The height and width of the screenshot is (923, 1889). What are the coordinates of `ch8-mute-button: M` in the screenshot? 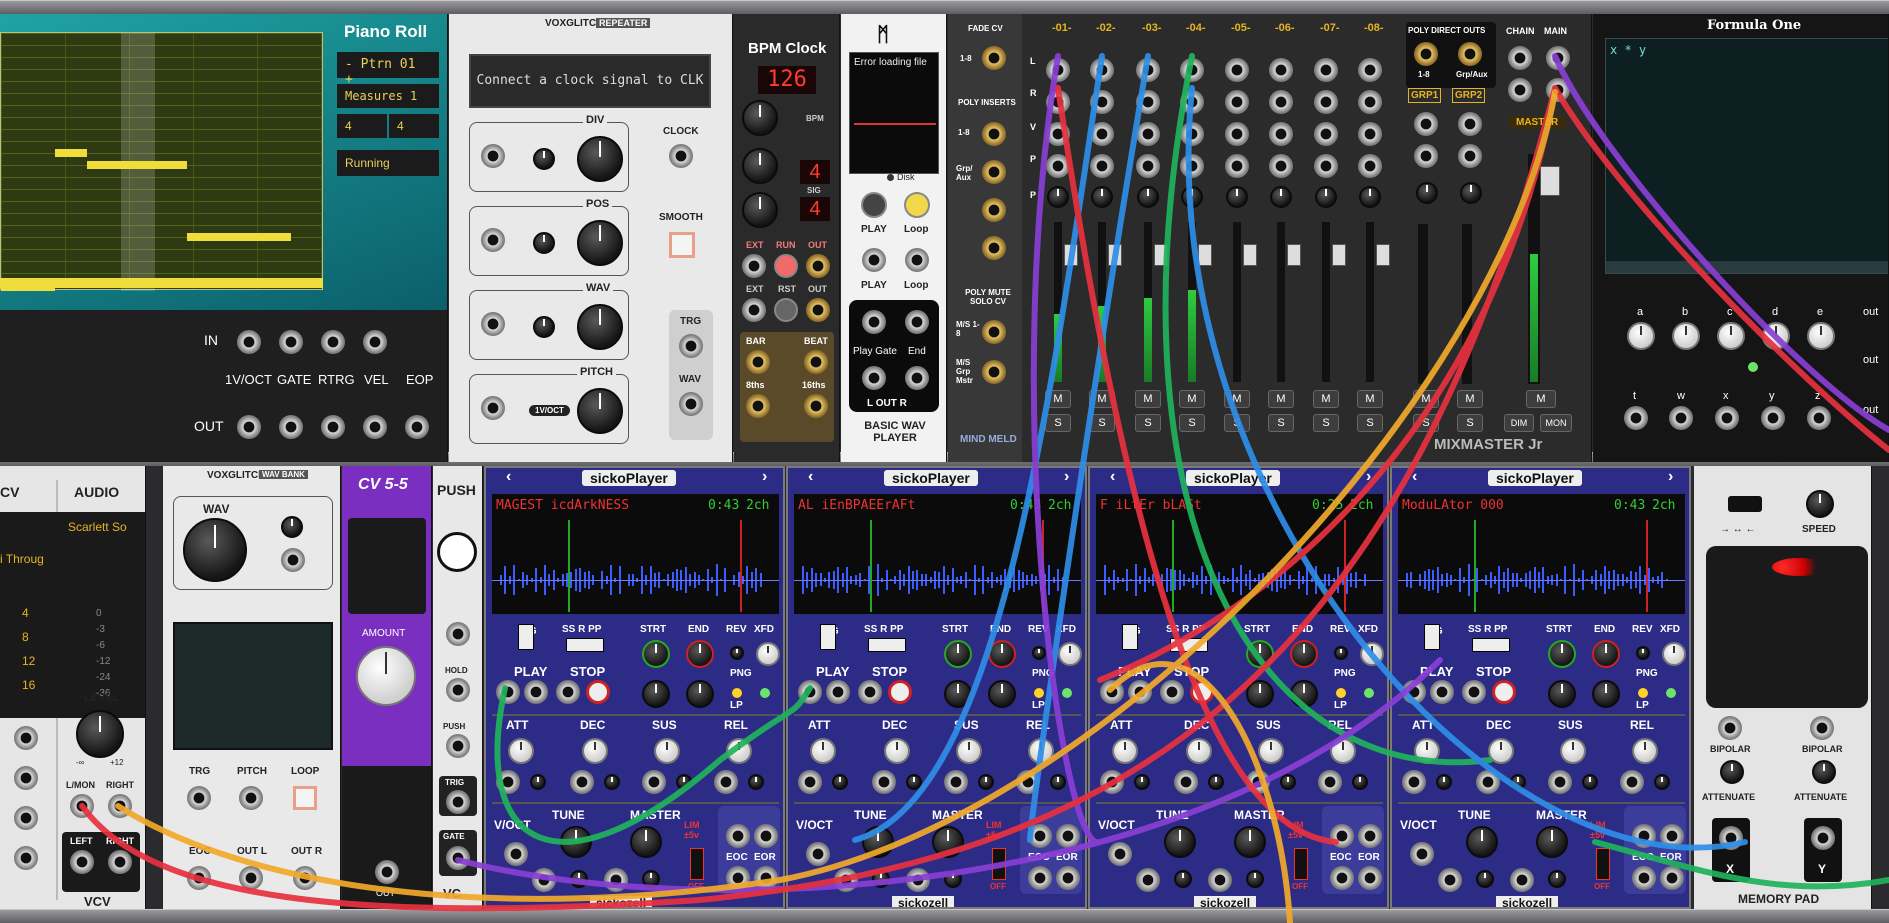 It's located at (1370, 399).